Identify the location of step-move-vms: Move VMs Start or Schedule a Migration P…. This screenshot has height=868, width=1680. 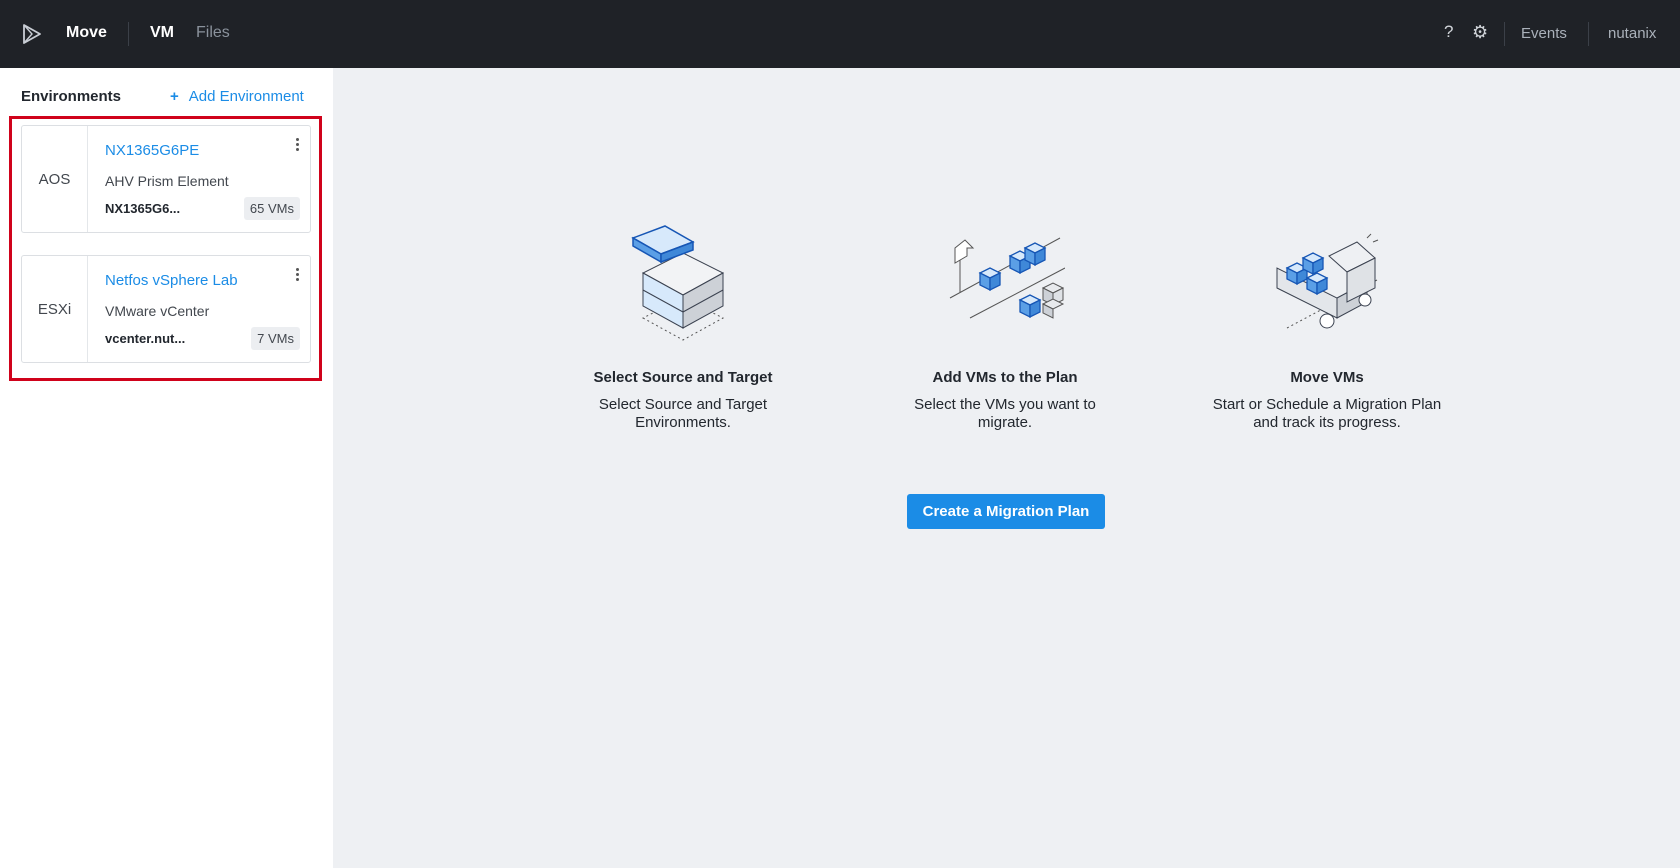
(1327, 325).